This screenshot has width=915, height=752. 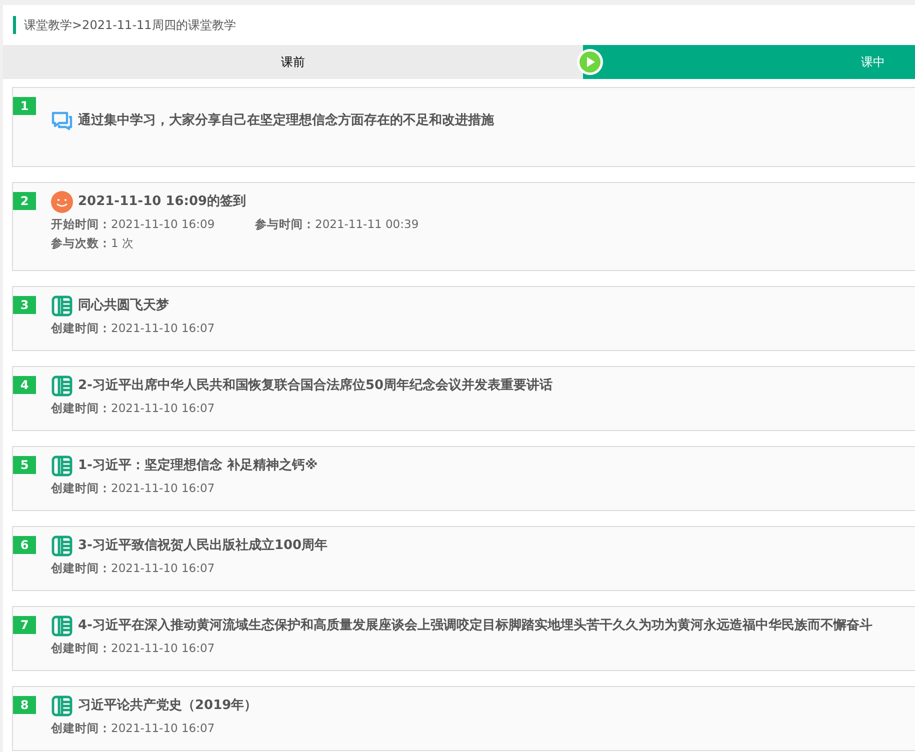 I want to click on chat-bubbles-icon, so click(x=62, y=121).